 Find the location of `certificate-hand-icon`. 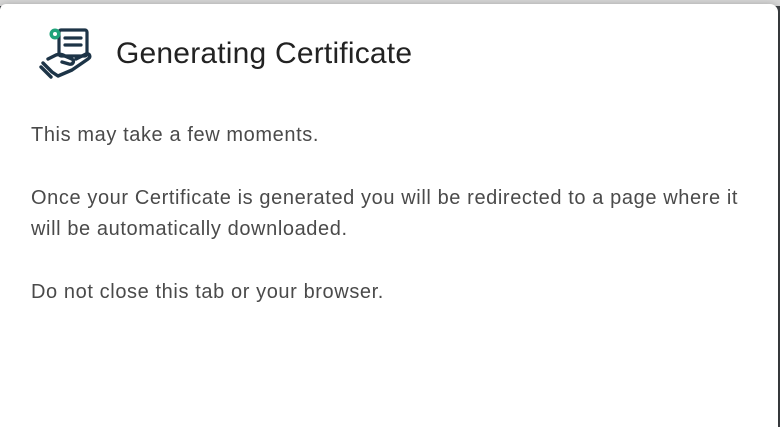

certificate-hand-icon is located at coordinates (67, 54).